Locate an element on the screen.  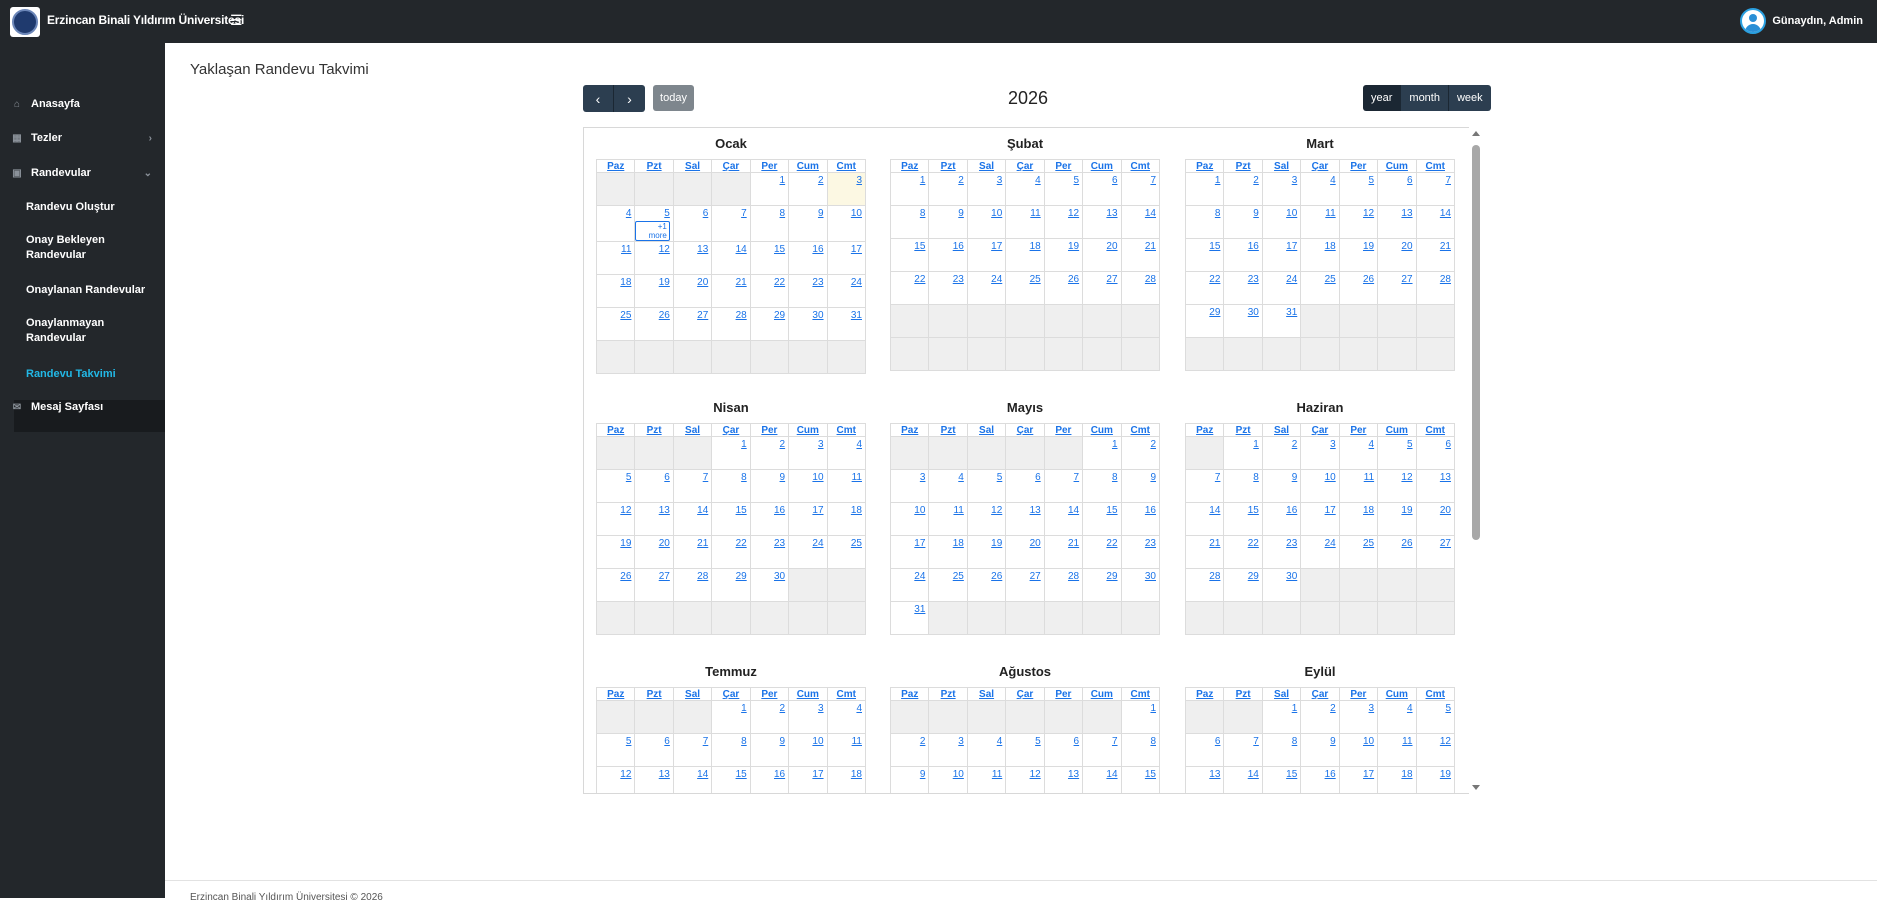
day-cell: 11 is located at coordinates (1320, 222).